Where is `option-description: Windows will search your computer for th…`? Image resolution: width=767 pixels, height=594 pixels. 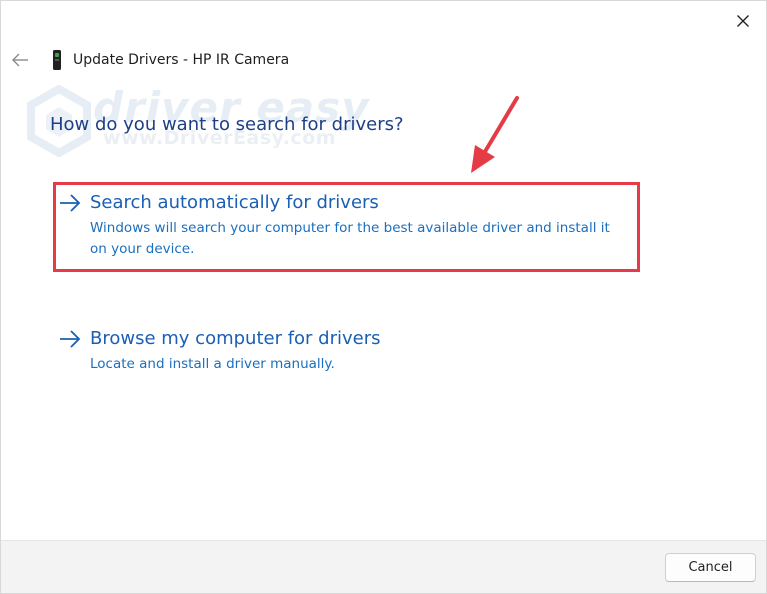
option-description: Windows will search your computer for th… is located at coordinates (350, 238).